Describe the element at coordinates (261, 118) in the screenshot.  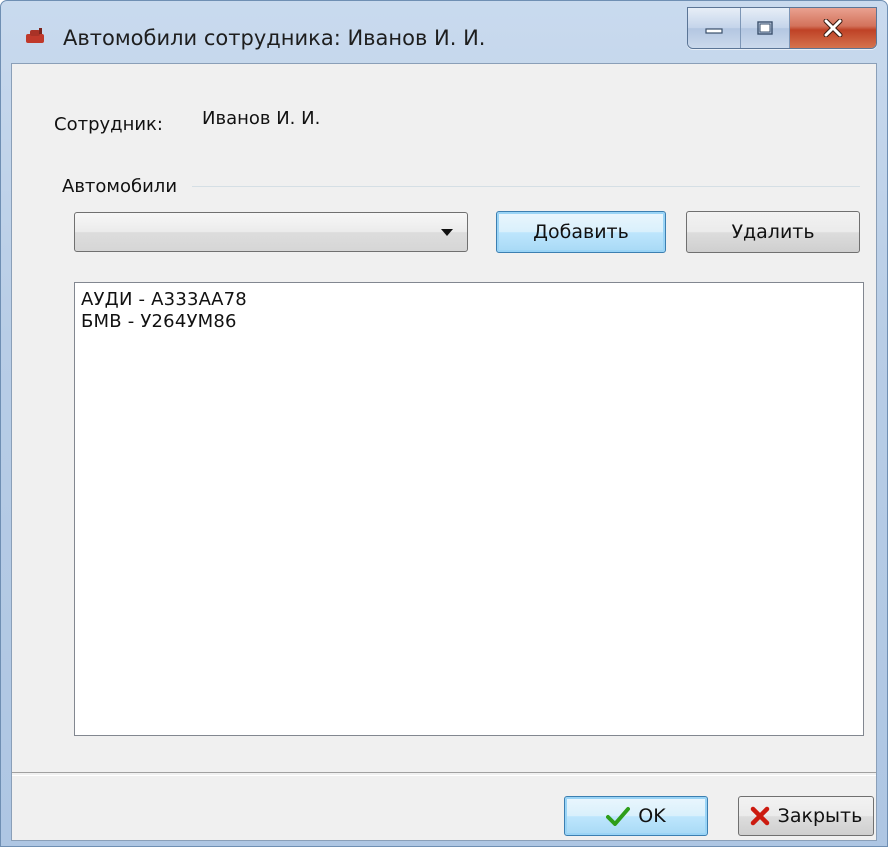
I see `employee-name: Иванов И. И.` at that location.